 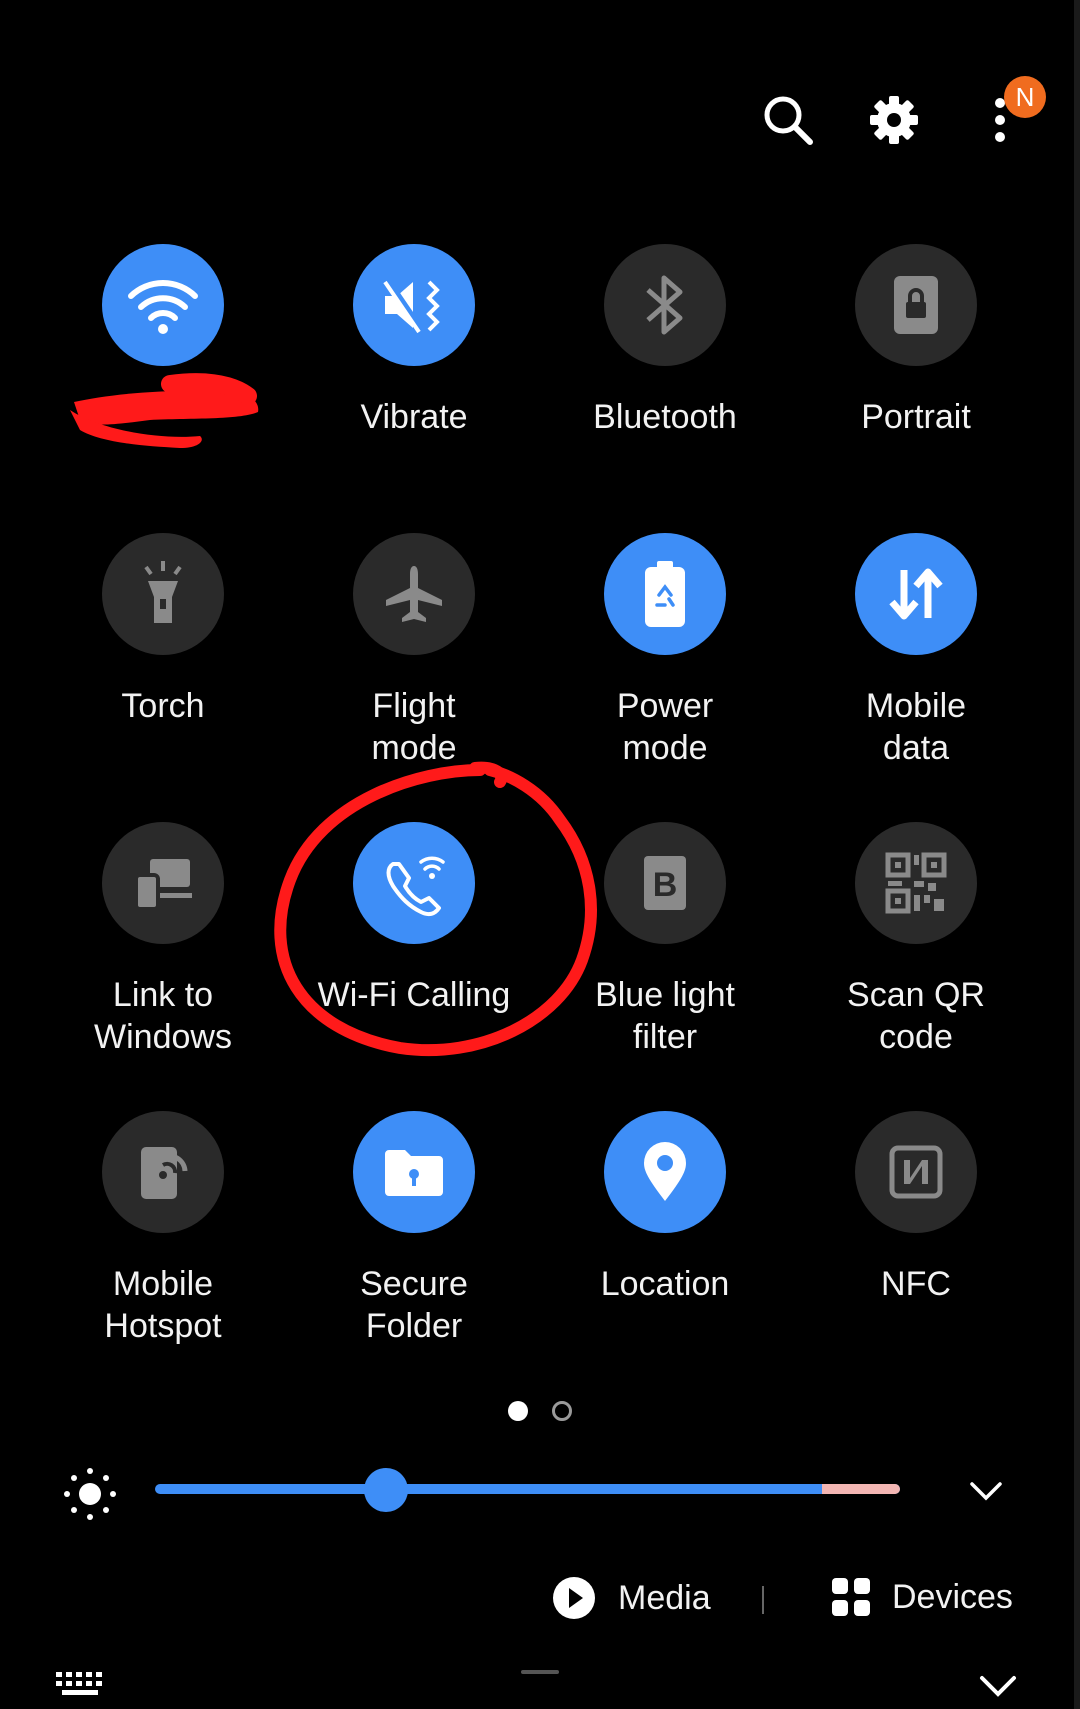 I want to click on data-arrows-icon, so click(x=916, y=594).